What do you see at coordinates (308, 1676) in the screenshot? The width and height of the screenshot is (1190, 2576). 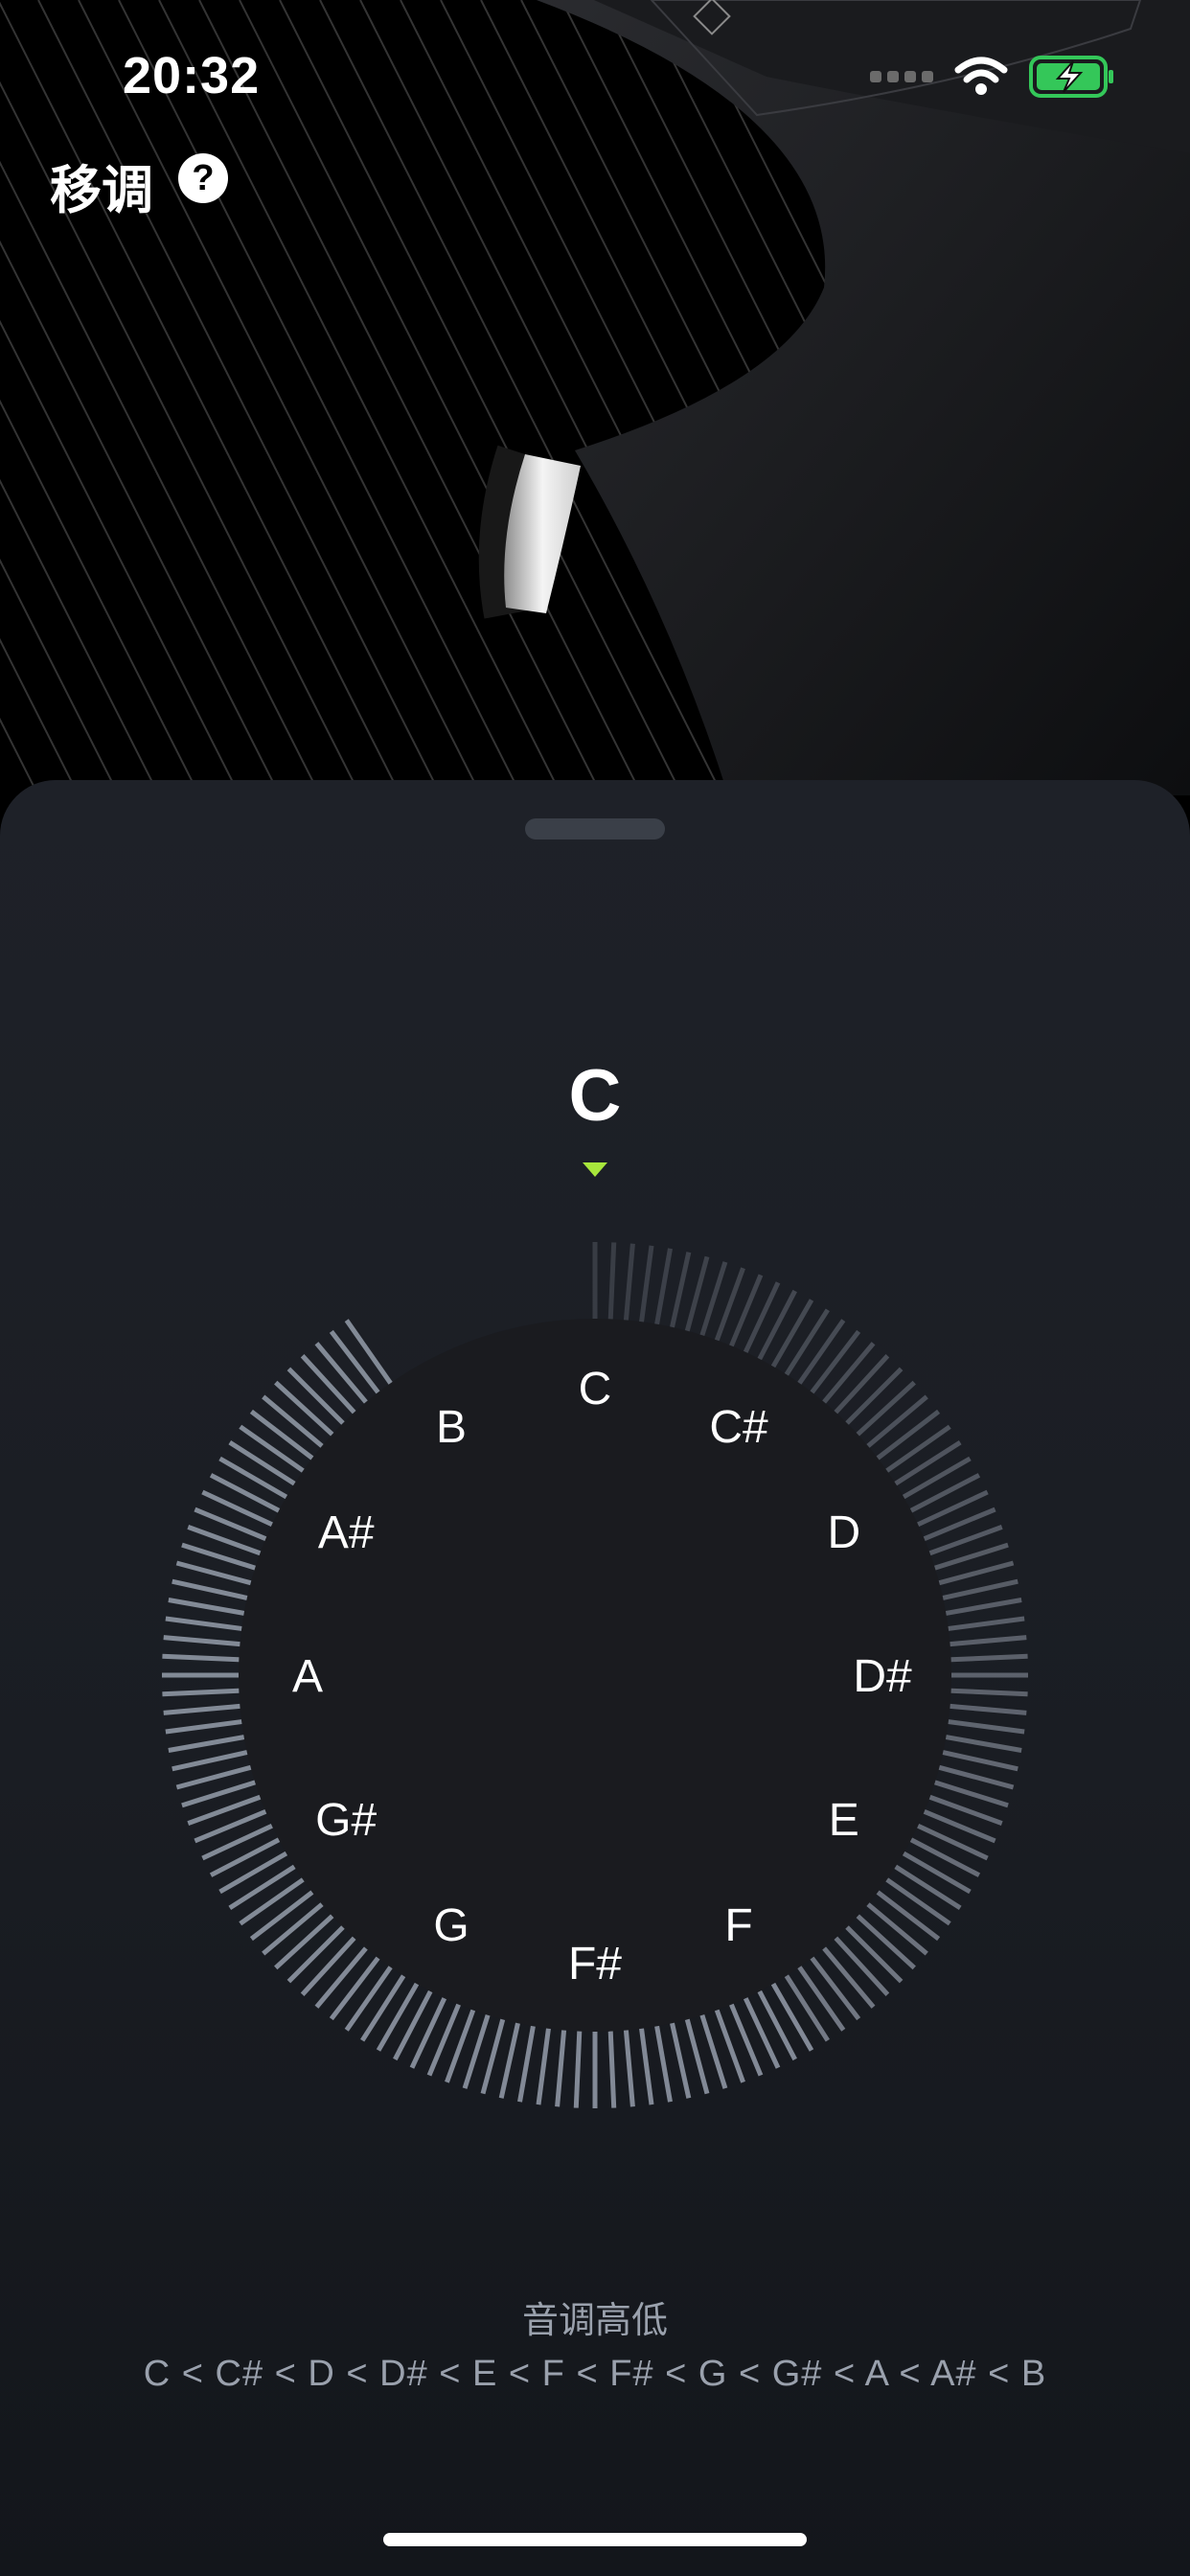 I see `note-label-a: A` at bounding box center [308, 1676].